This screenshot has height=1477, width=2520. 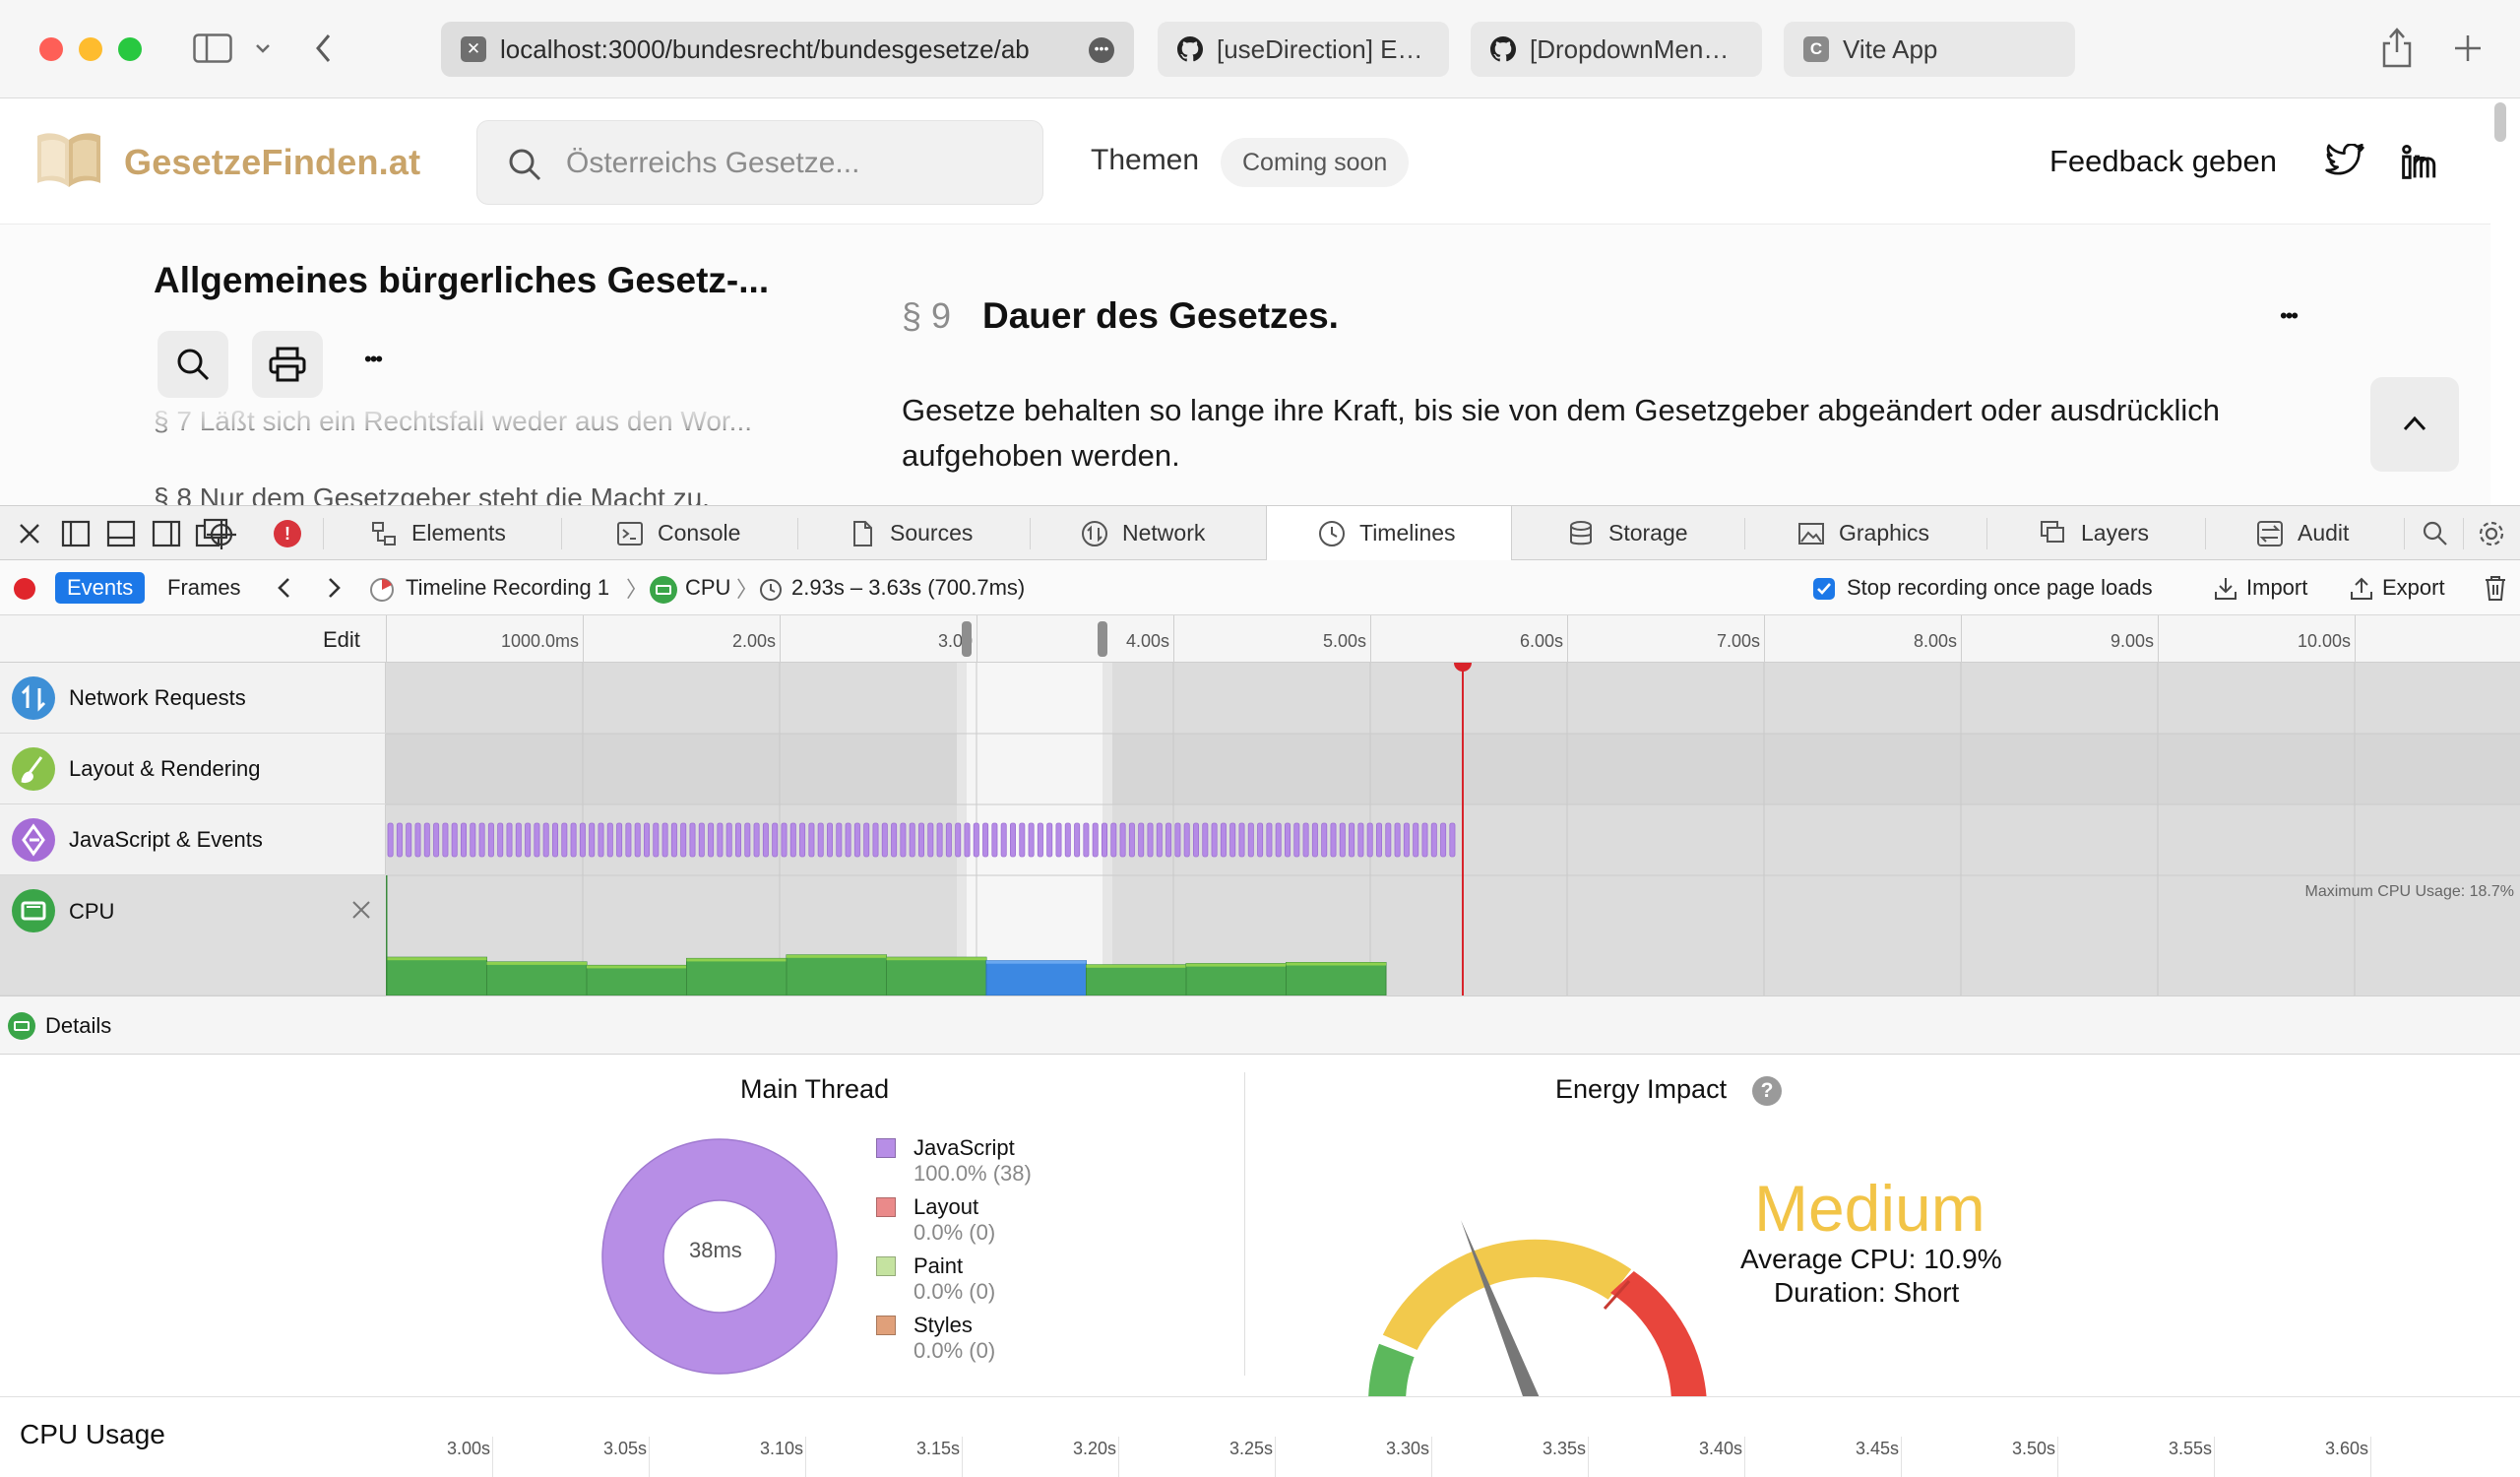 I want to click on tab-network: Network, so click(x=1143, y=533).